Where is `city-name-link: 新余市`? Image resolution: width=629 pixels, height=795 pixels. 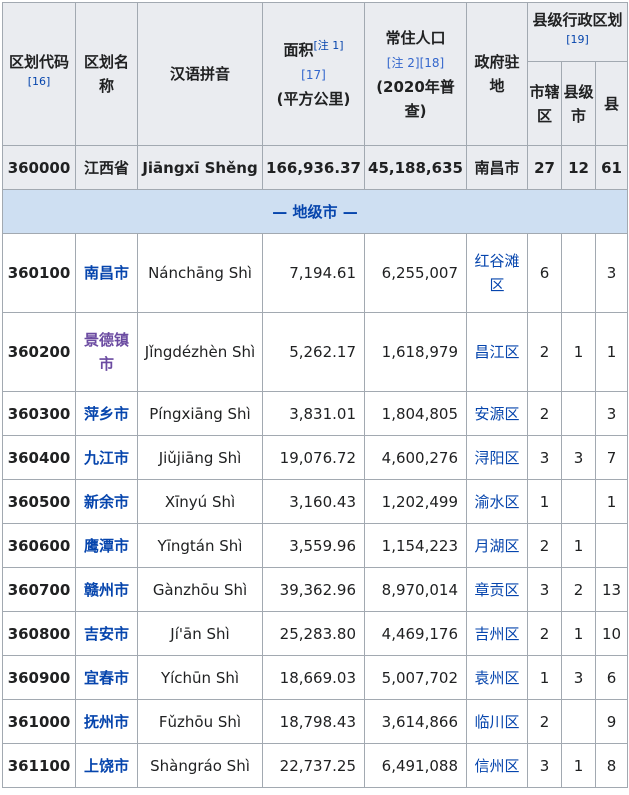
city-name-link: 新余市 is located at coordinates (106, 502).